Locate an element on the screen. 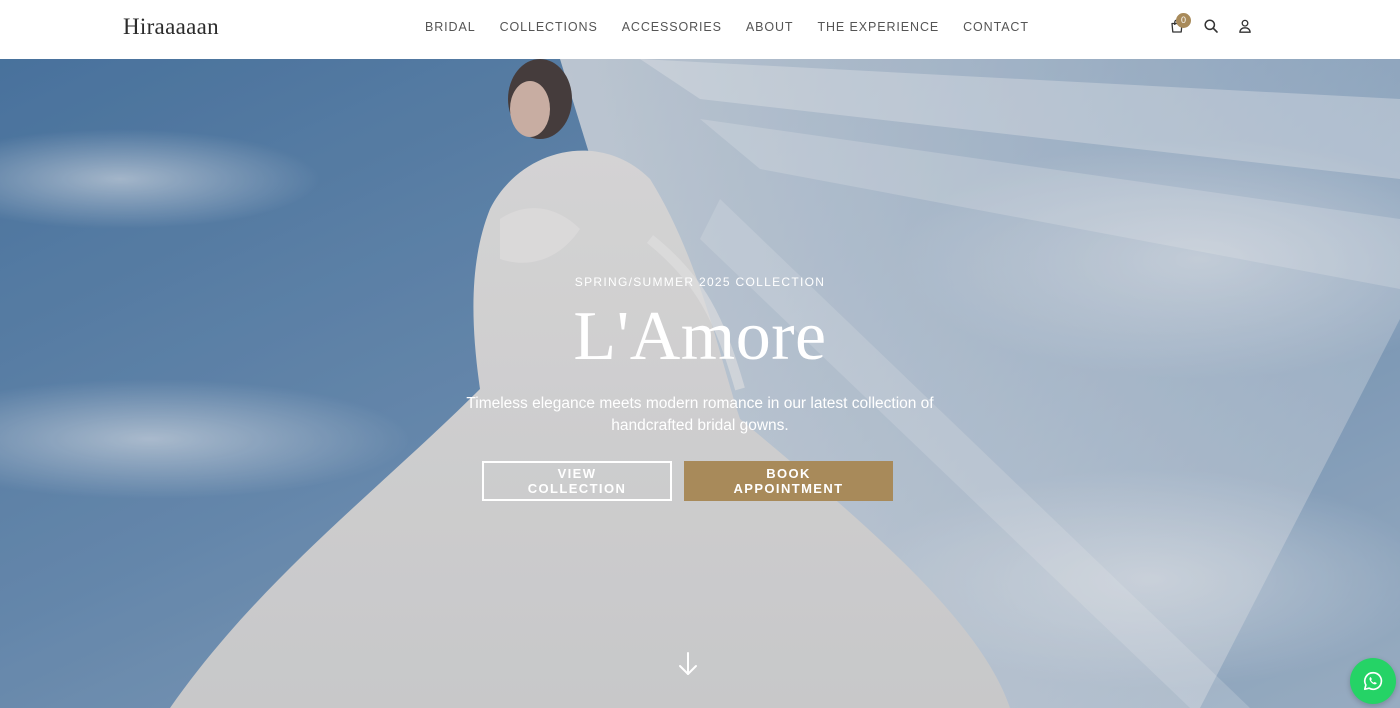 This screenshot has width=1400, height=708. hero-eyebrow: SPRING/SUMMER 2025 COLLECTION is located at coordinates (700, 282).